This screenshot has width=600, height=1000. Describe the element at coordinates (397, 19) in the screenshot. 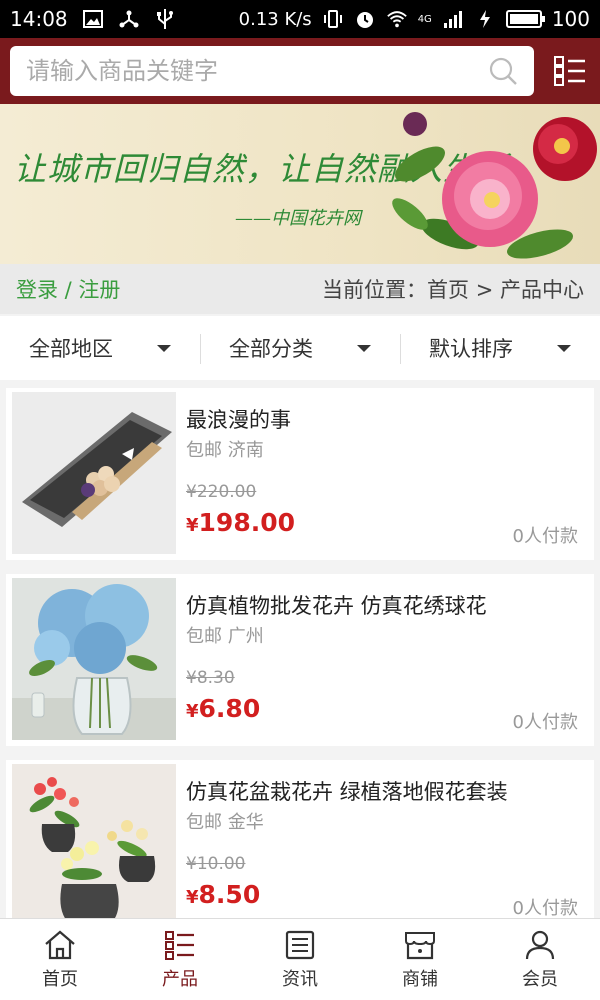

I see `wifi-icon` at that location.